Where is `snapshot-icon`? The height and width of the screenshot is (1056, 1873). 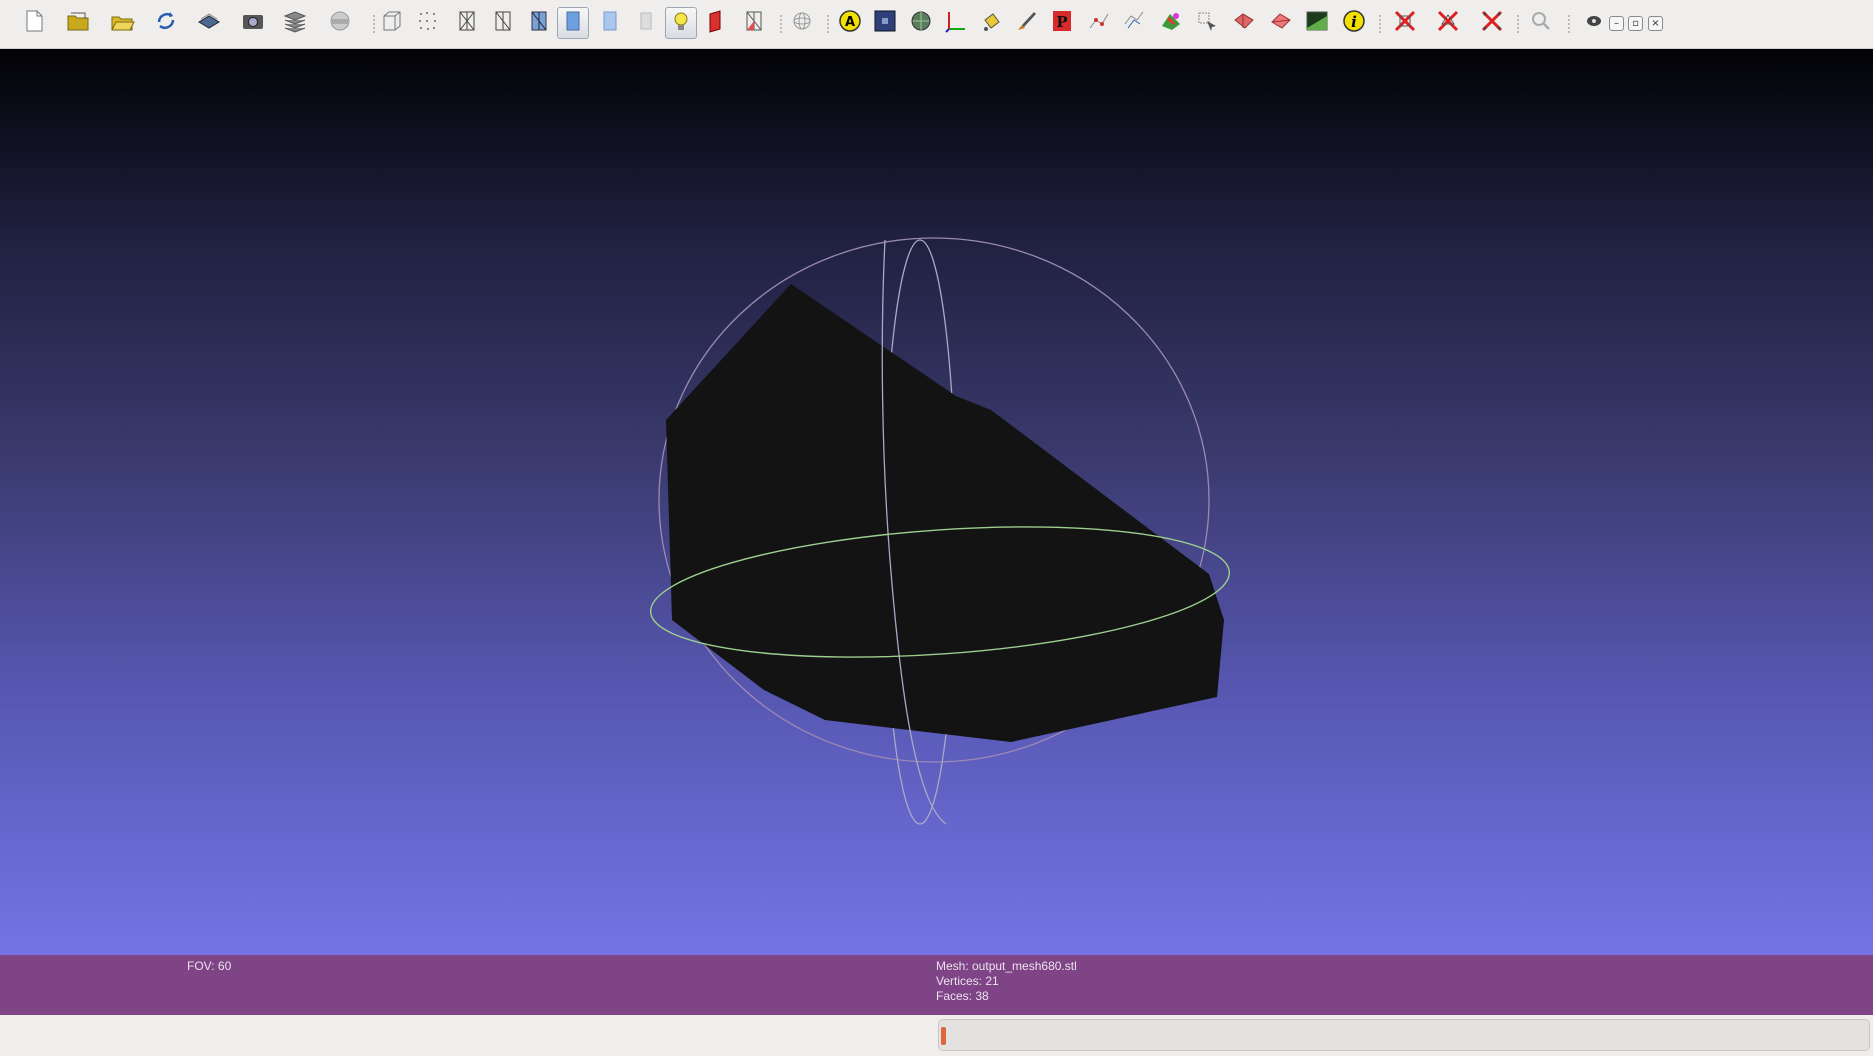 snapshot-icon is located at coordinates (253, 23).